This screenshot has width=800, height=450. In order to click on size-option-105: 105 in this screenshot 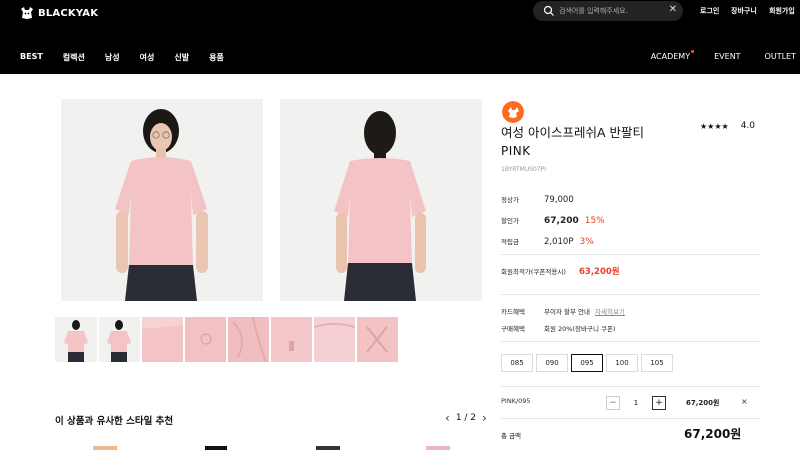, I will do `click(657, 363)`.